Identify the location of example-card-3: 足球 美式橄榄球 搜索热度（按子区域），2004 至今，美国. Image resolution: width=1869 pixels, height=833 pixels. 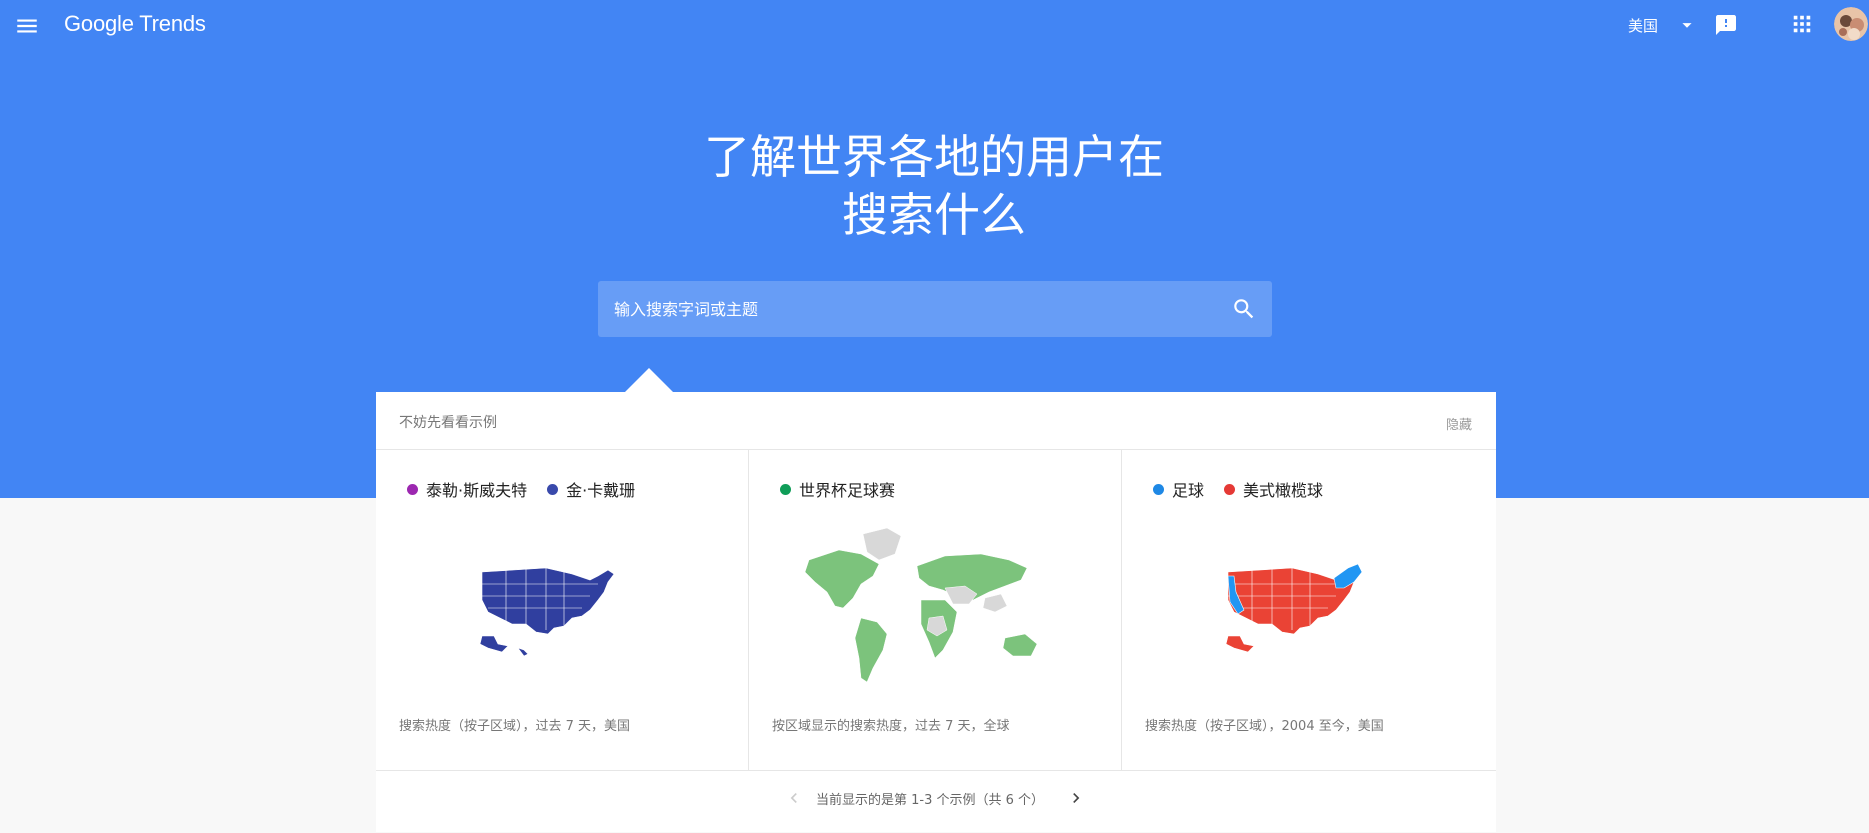
(1309, 610).